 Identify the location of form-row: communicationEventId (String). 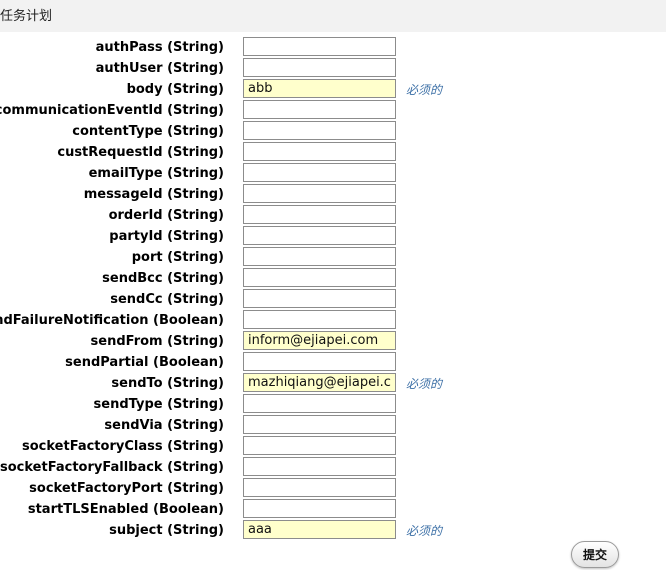
(333, 110).